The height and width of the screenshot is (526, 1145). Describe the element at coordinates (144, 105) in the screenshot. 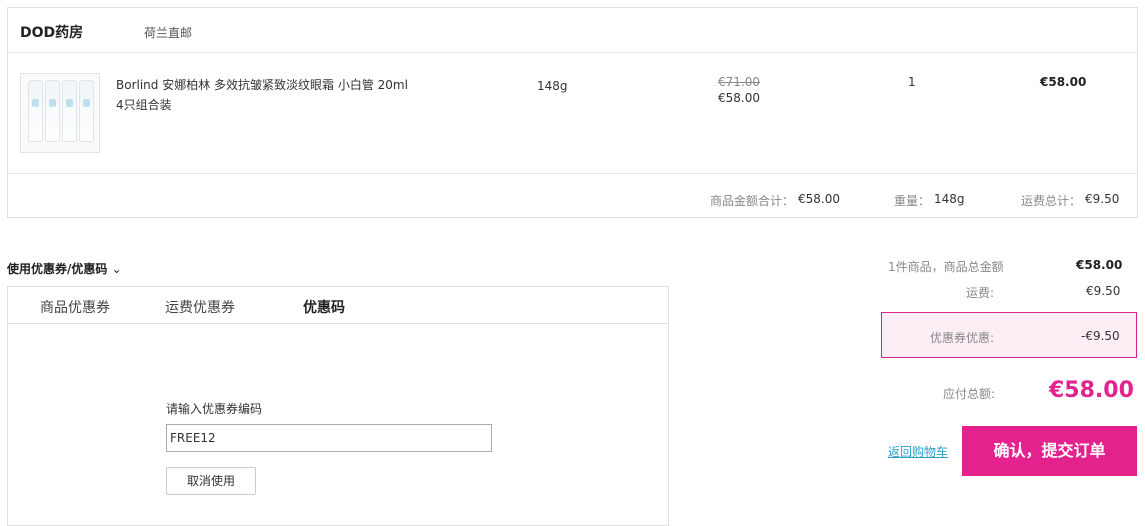

I see `product-name-line2: 4只组合装` at that location.